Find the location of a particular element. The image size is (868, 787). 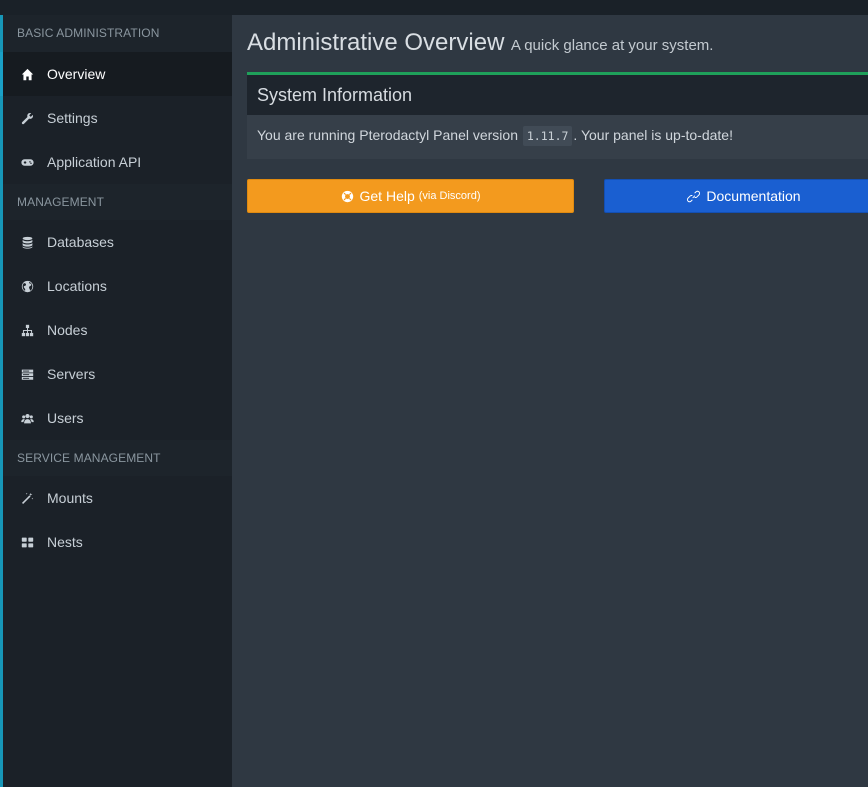

sidebar-item-settings: Settings is located at coordinates (117, 118).